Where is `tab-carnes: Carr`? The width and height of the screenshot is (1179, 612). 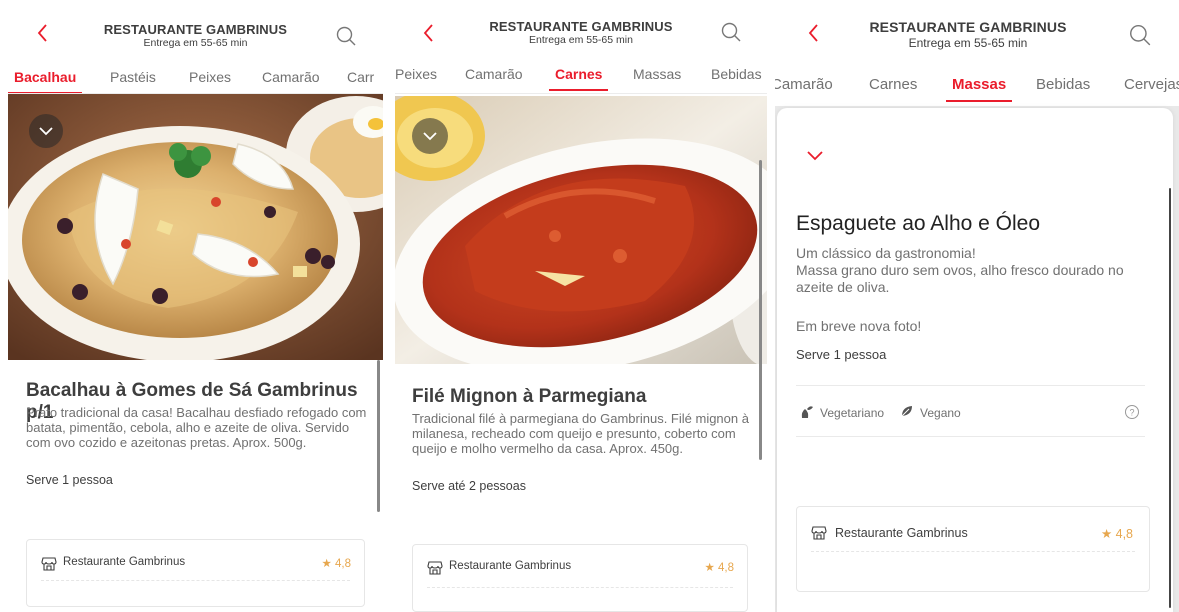
tab-carnes: Carr is located at coordinates (360, 78).